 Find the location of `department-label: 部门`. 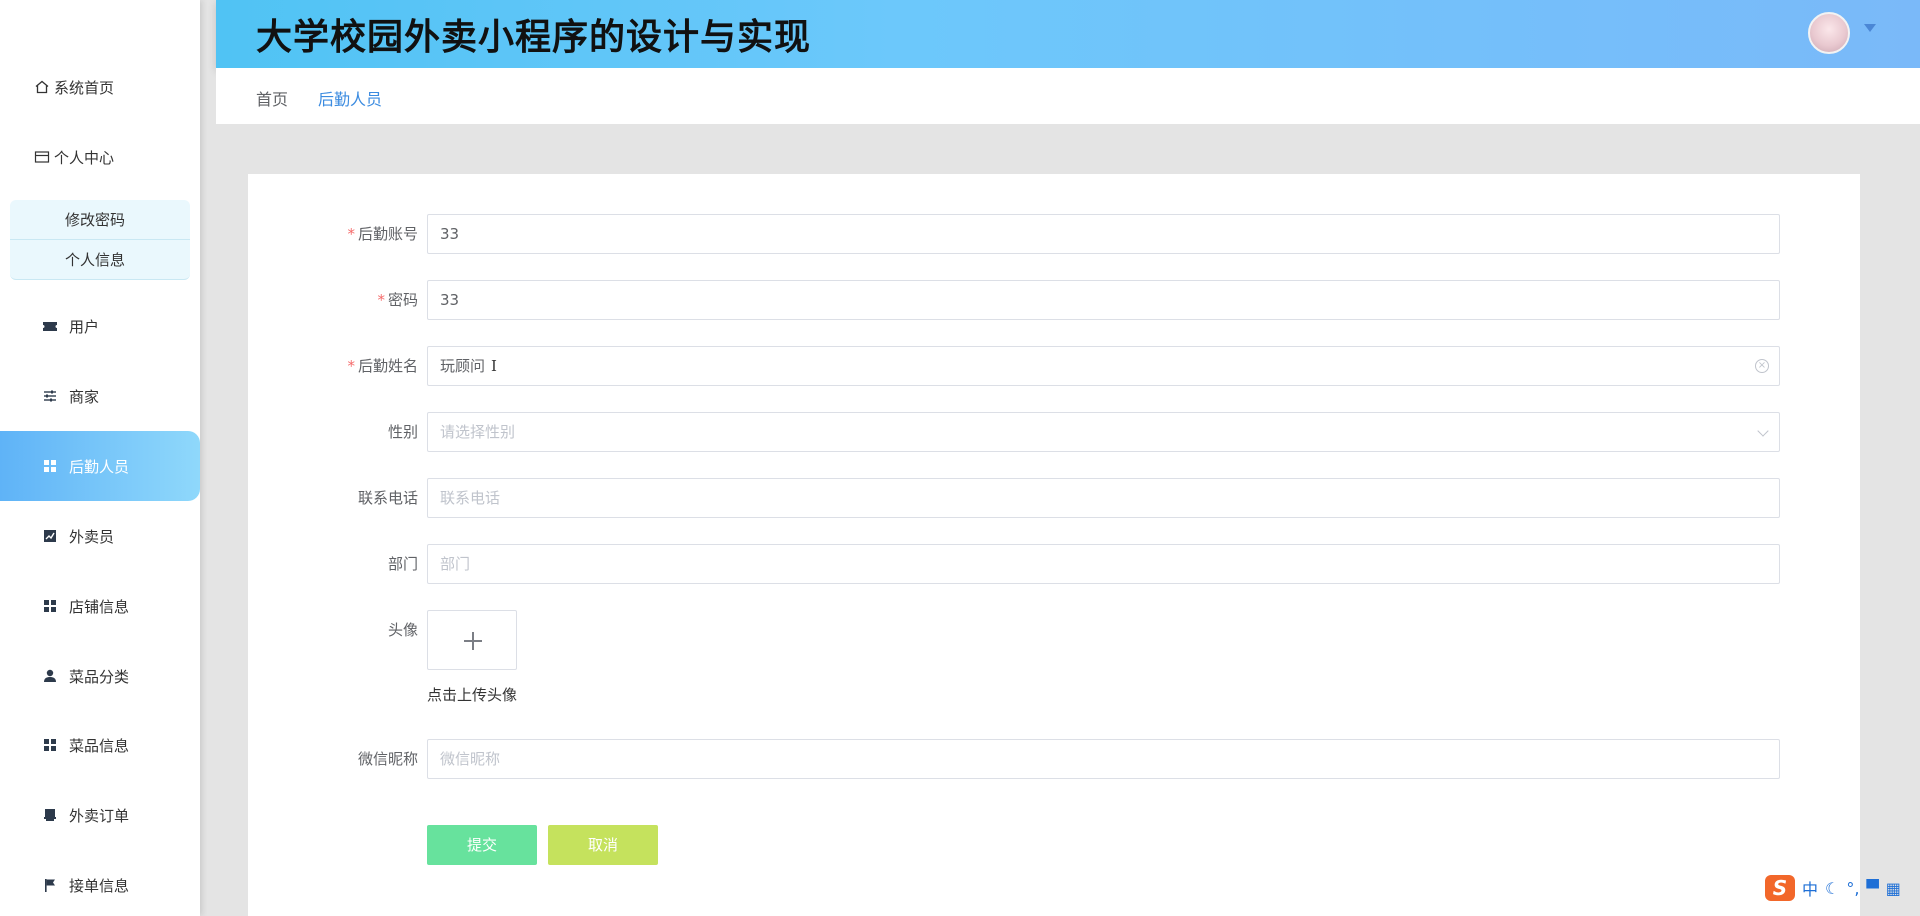

department-label: 部门 is located at coordinates (402, 564).